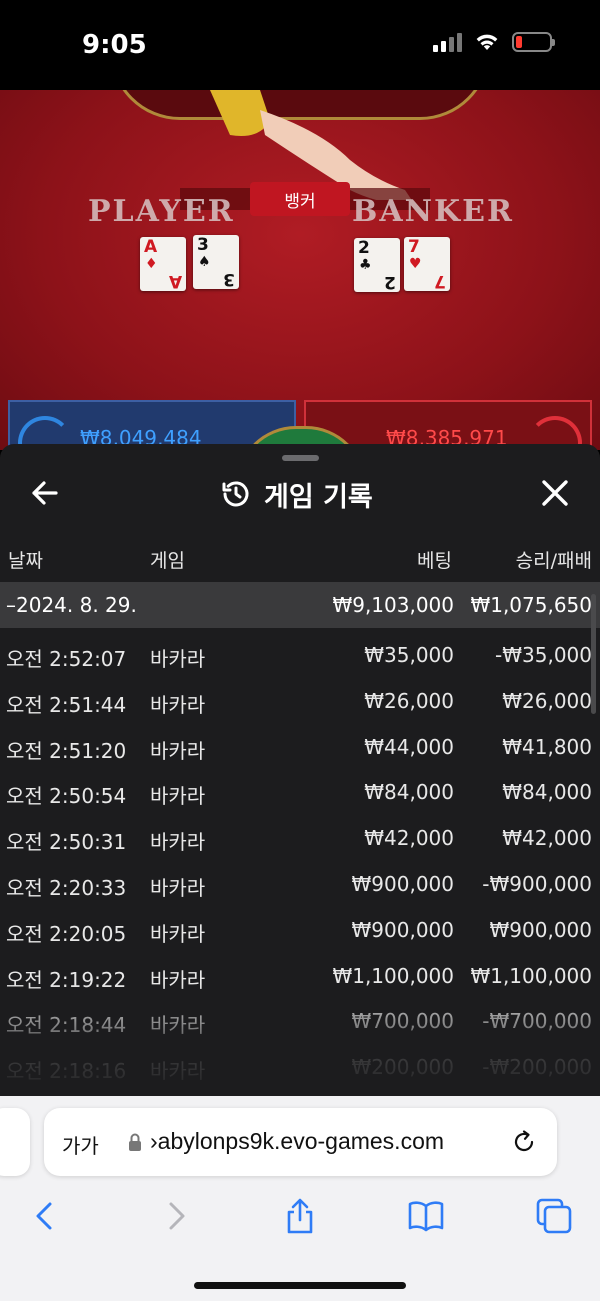 The height and width of the screenshot is (1301, 600). What do you see at coordinates (66, 659) in the screenshot?
I see `row-time: 오전 2:52:07` at bounding box center [66, 659].